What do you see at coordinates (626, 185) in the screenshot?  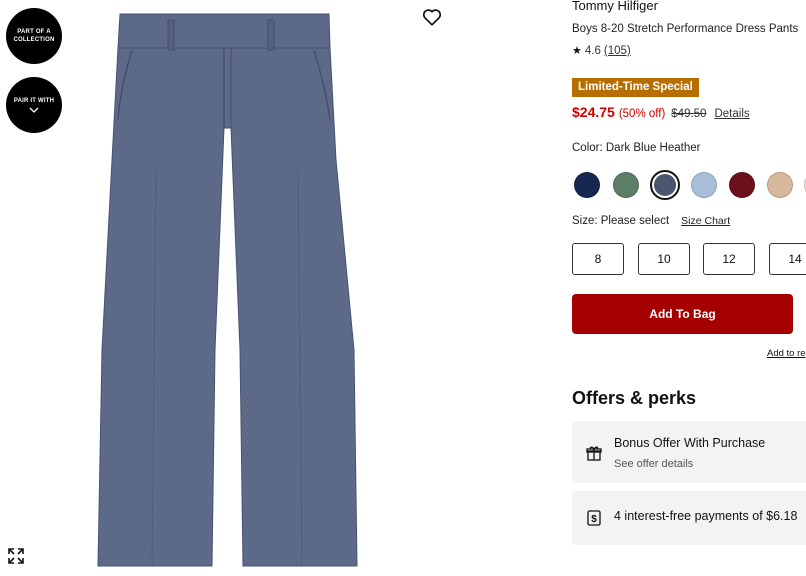 I see `swatch-green` at bounding box center [626, 185].